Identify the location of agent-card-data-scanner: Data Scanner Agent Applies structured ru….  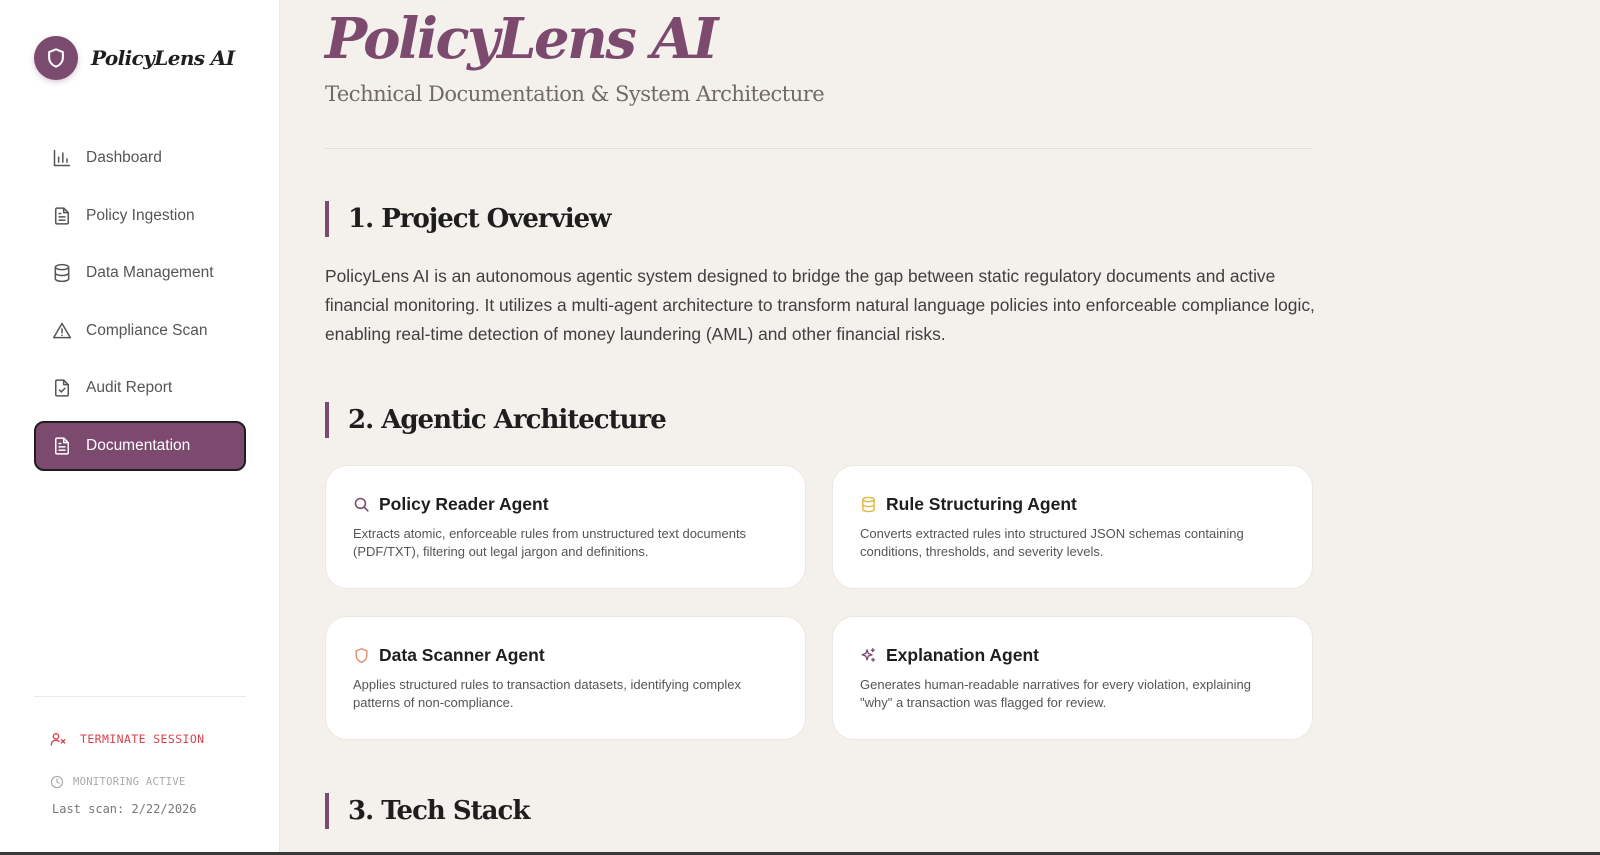
(565, 678).